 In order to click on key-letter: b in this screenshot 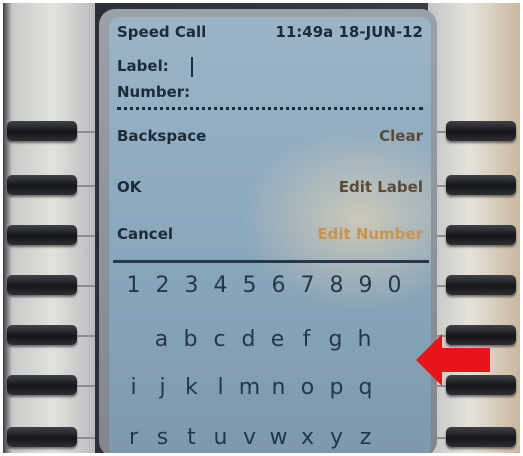, I will do `click(190, 339)`.